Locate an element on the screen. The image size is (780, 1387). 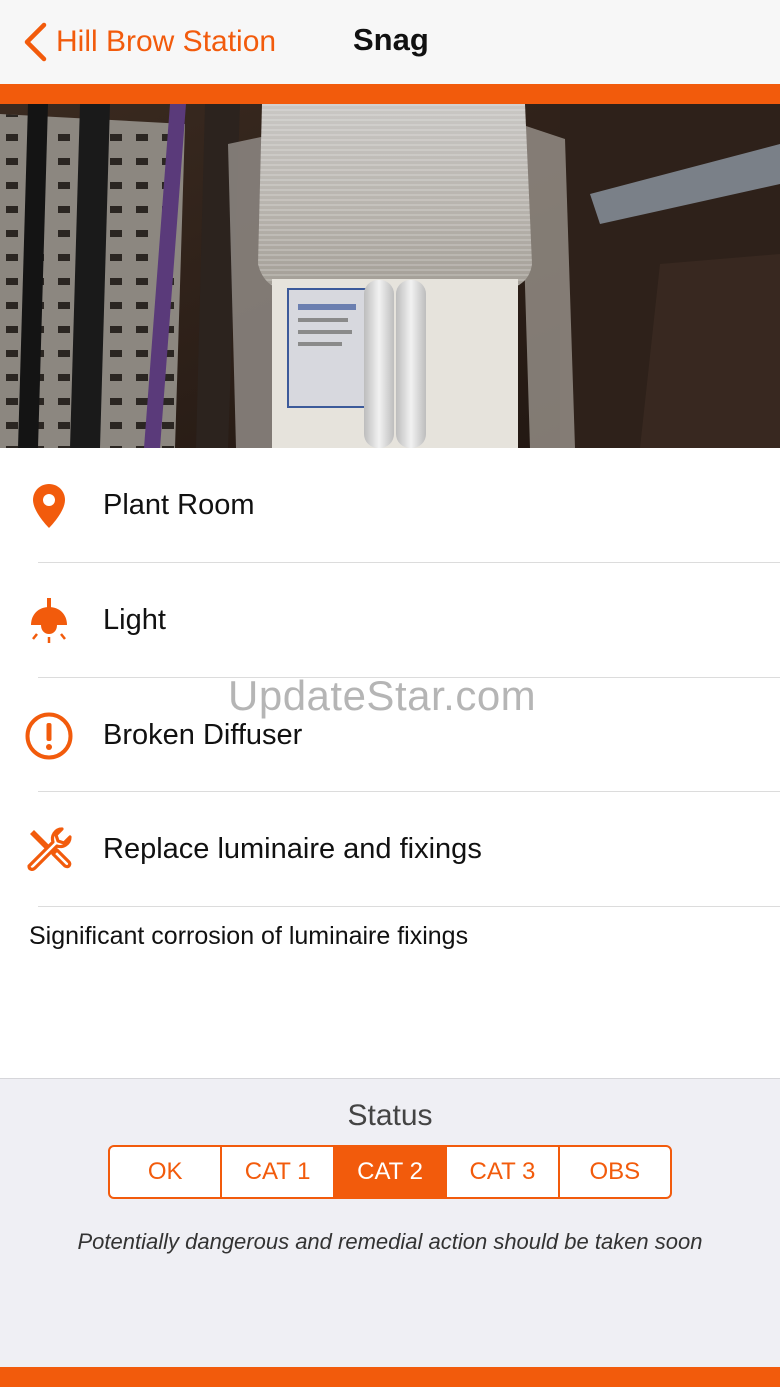
chevron-left-icon is located at coordinates (35, 42).